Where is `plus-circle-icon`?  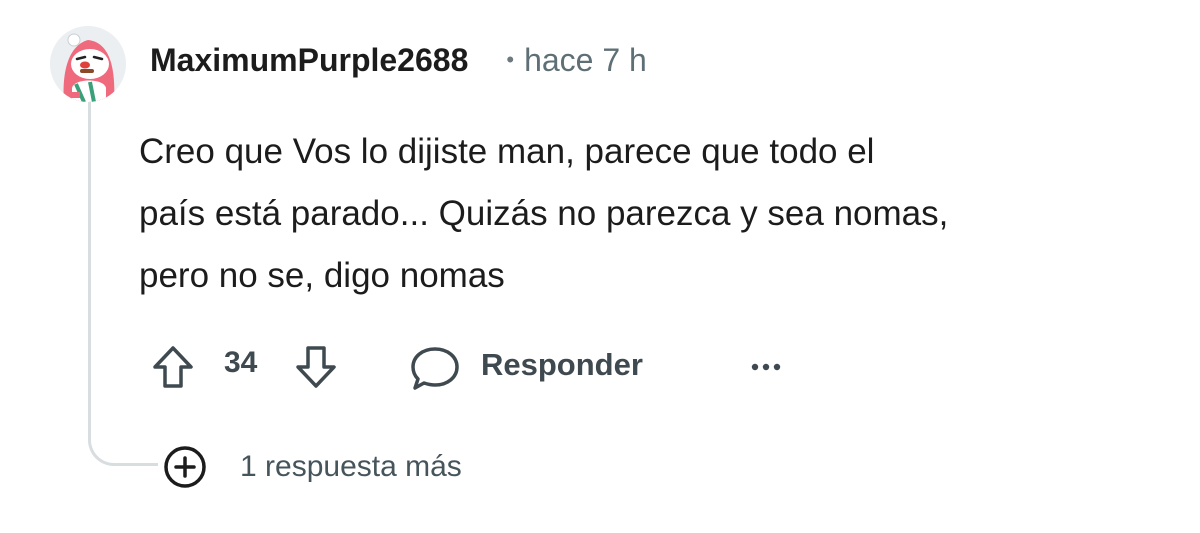 plus-circle-icon is located at coordinates (185, 467).